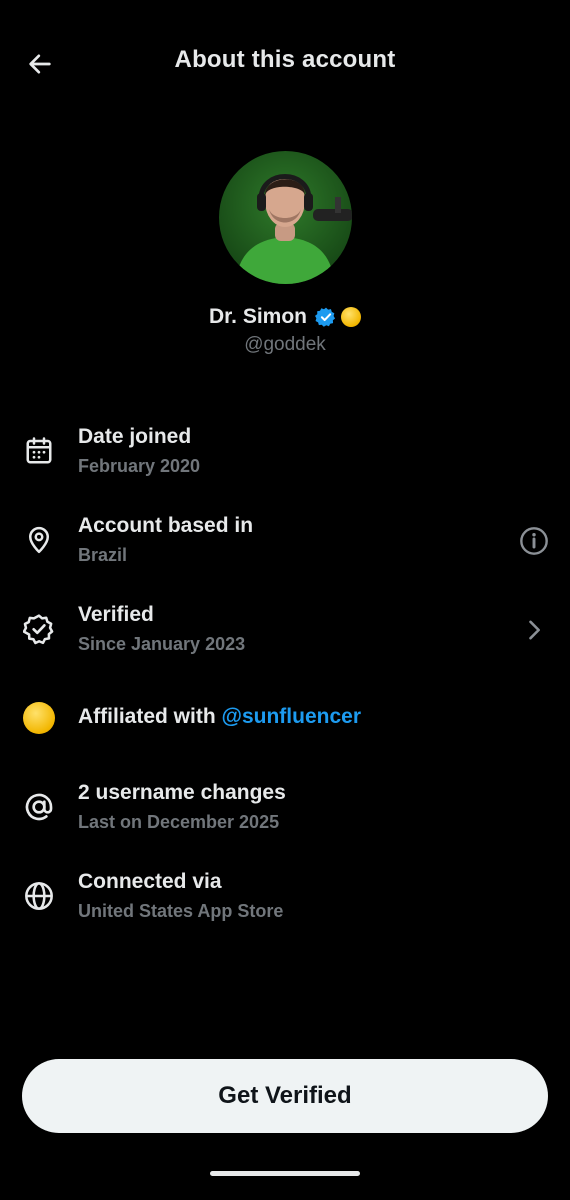  I want to click on affiliated-label: Affiliated with @sunfluencer, so click(220, 716).